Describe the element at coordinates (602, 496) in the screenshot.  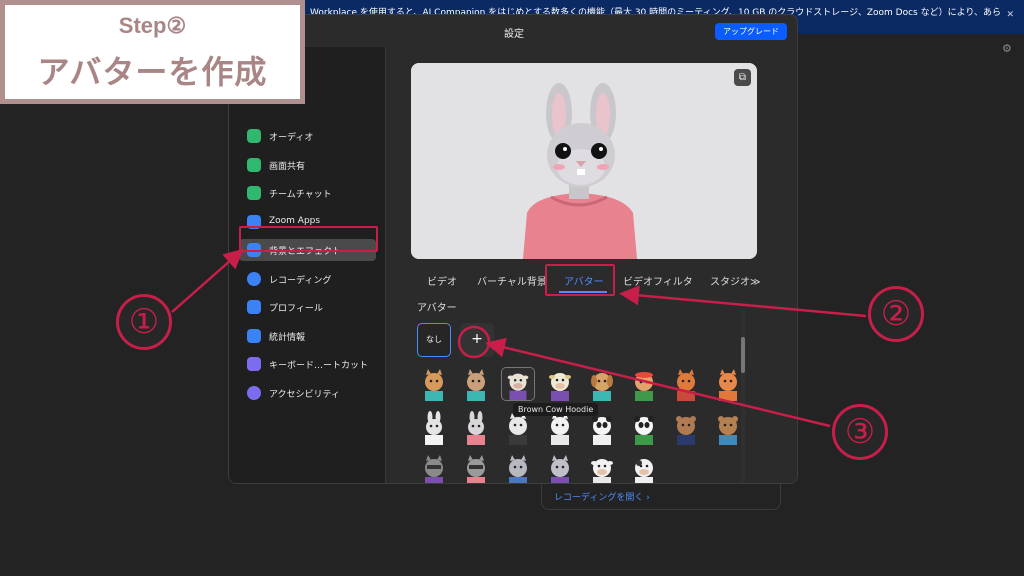
I see `open-recording-link: レコーディングを開く ›` at that location.